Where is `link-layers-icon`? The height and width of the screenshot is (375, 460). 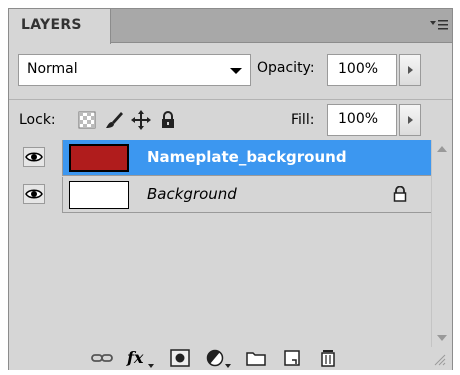
link-layers-icon is located at coordinates (102, 359).